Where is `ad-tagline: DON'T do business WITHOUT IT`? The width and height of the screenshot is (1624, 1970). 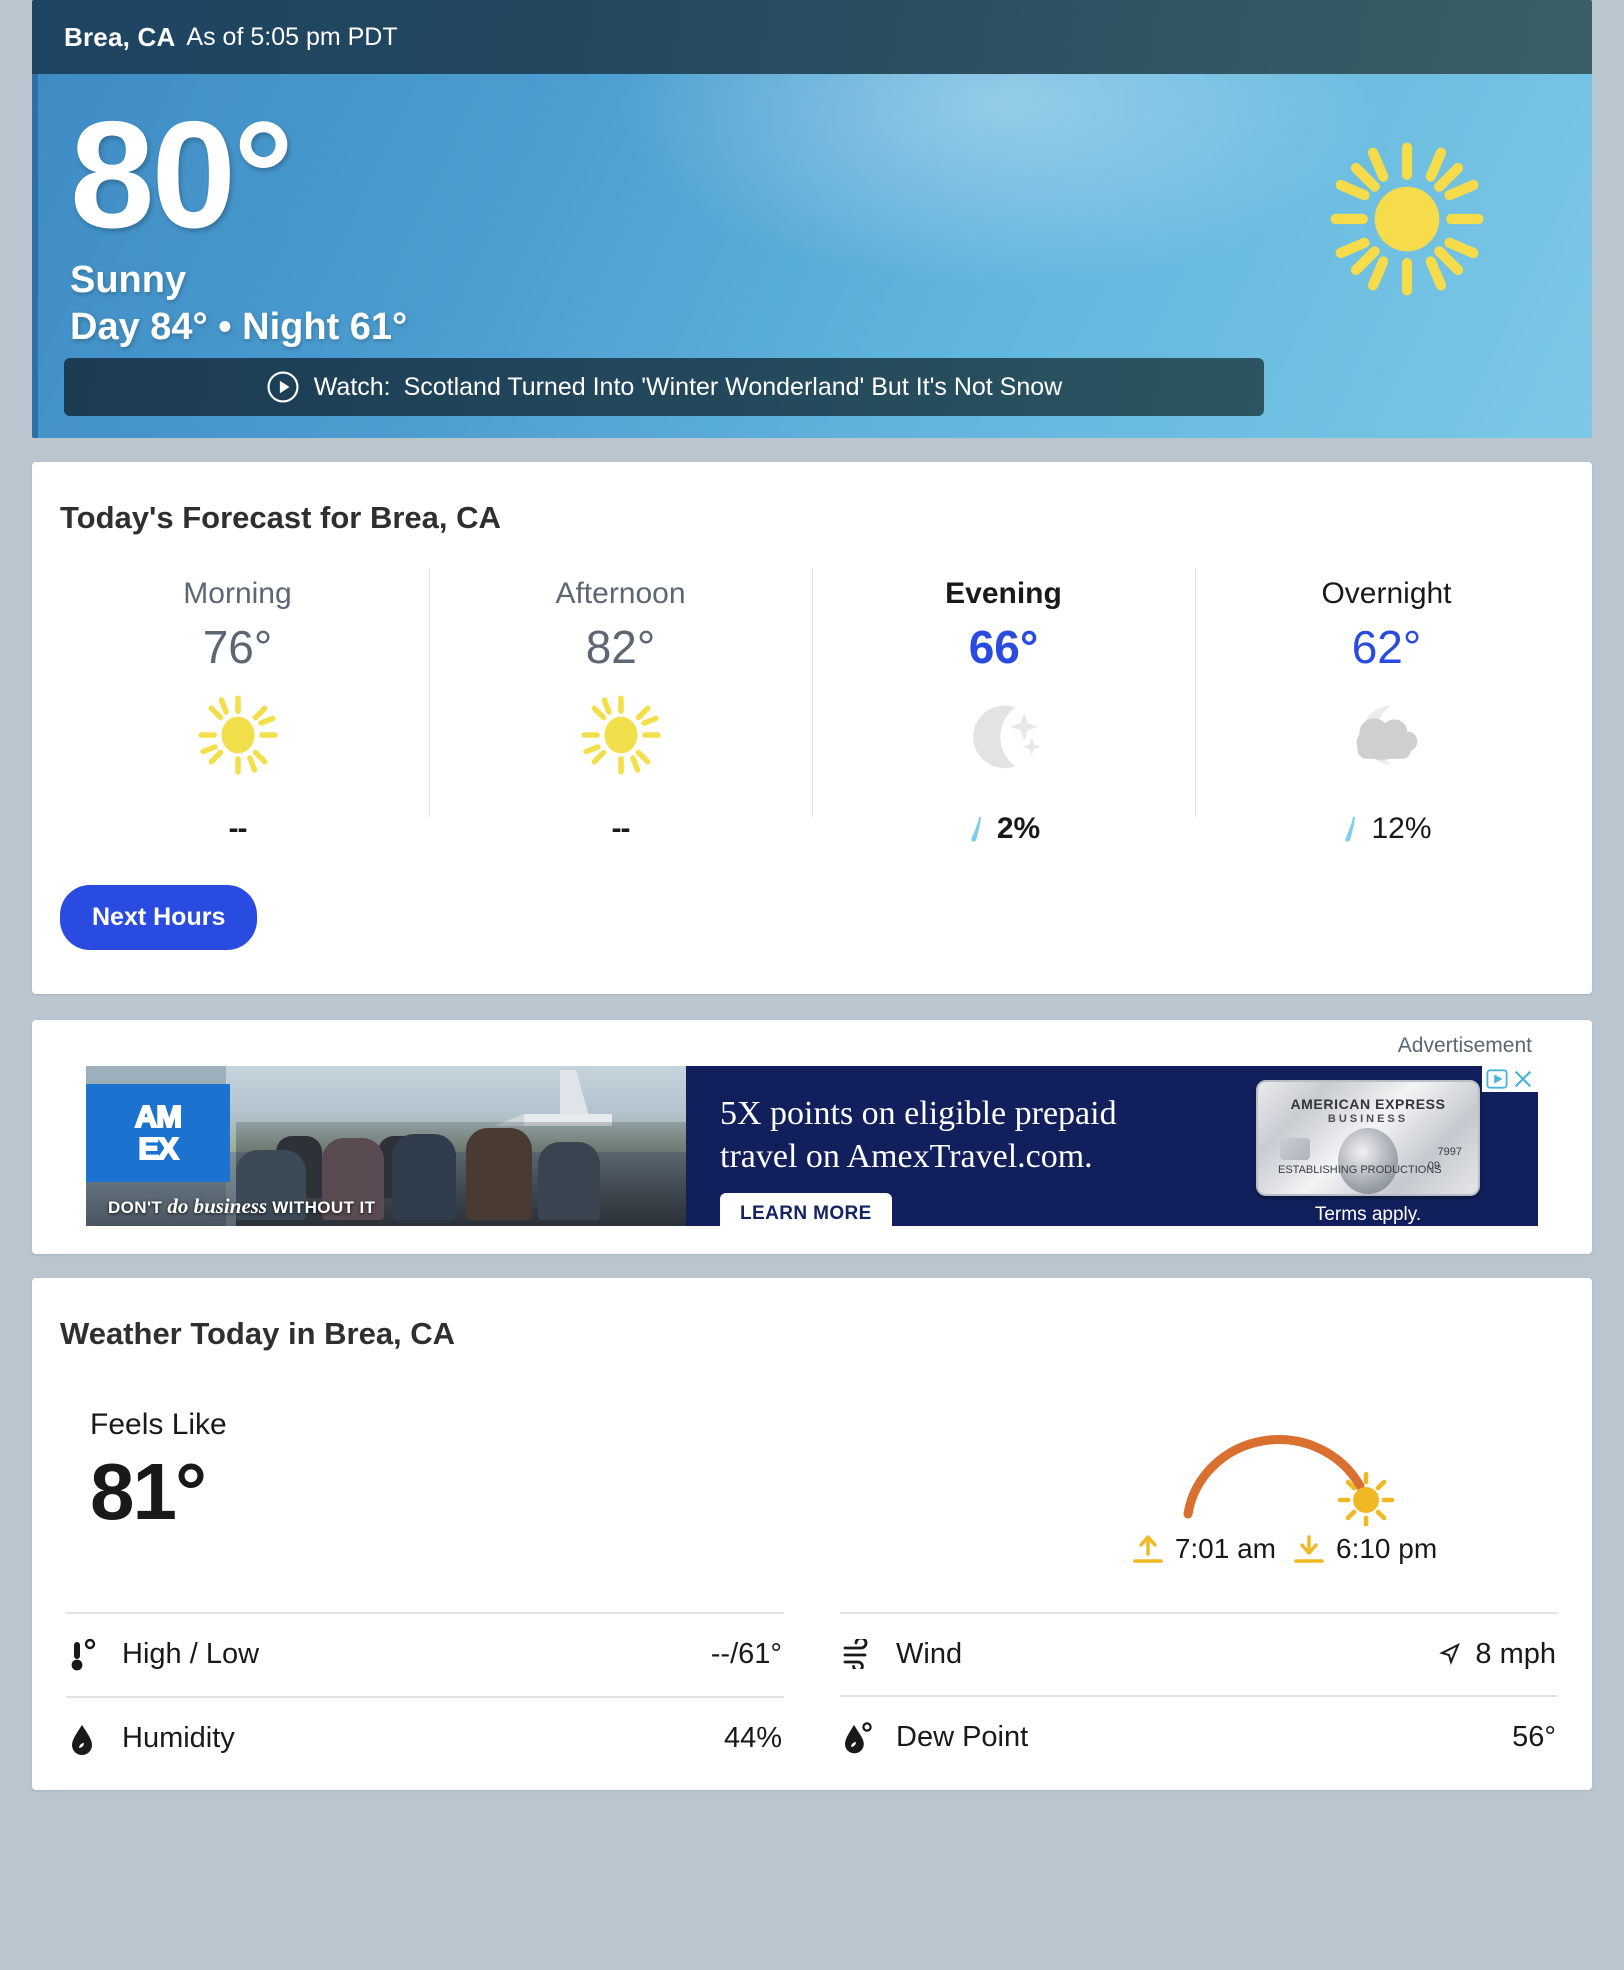 ad-tagline: DON'T do business WITHOUT IT is located at coordinates (241, 1206).